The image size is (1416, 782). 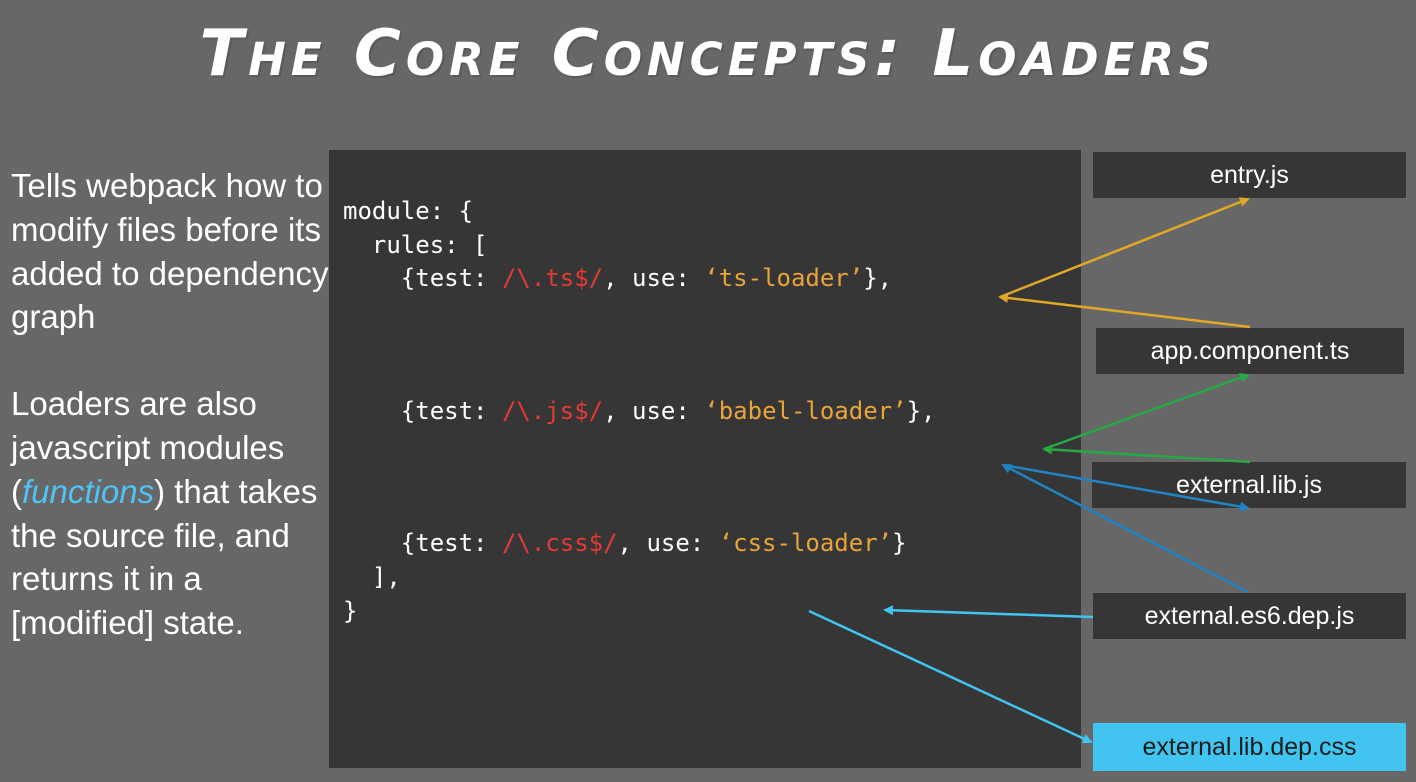 I want to click on arrow-ts-loader-to-entry, so click(x=1124, y=248).